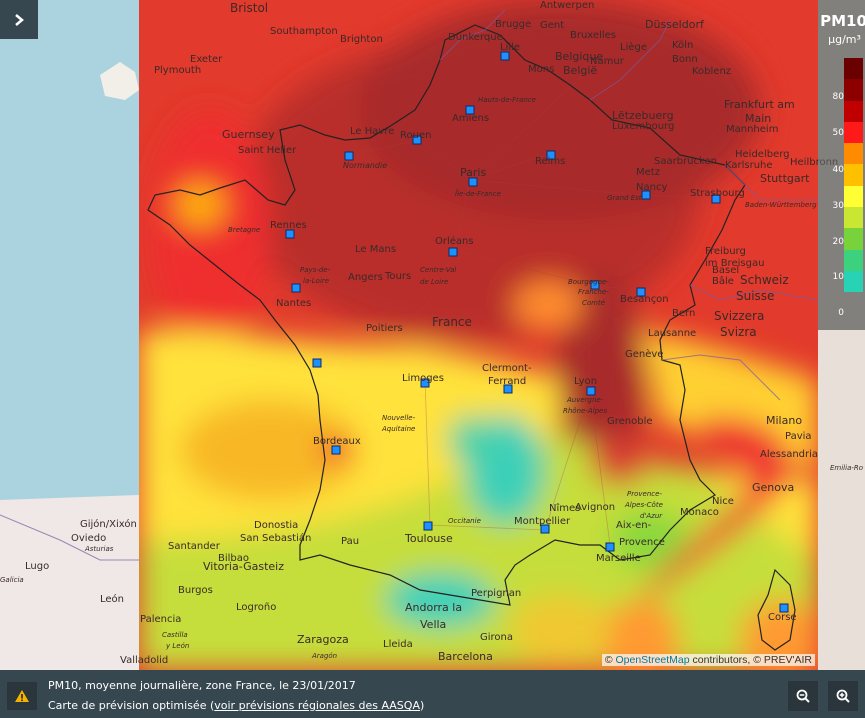 The image size is (865, 718). Describe the element at coordinates (248, 134) in the screenshot. I see `place-label: Guernsey` at that location.